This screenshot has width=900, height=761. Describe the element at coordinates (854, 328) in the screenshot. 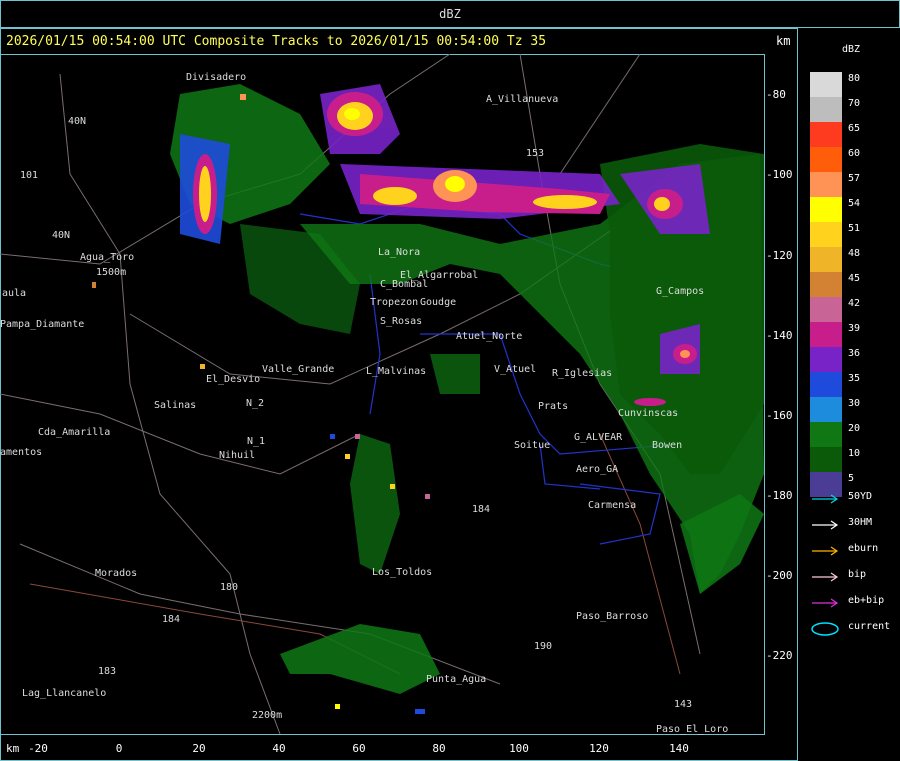

I see `legend-label: 39` at that location.